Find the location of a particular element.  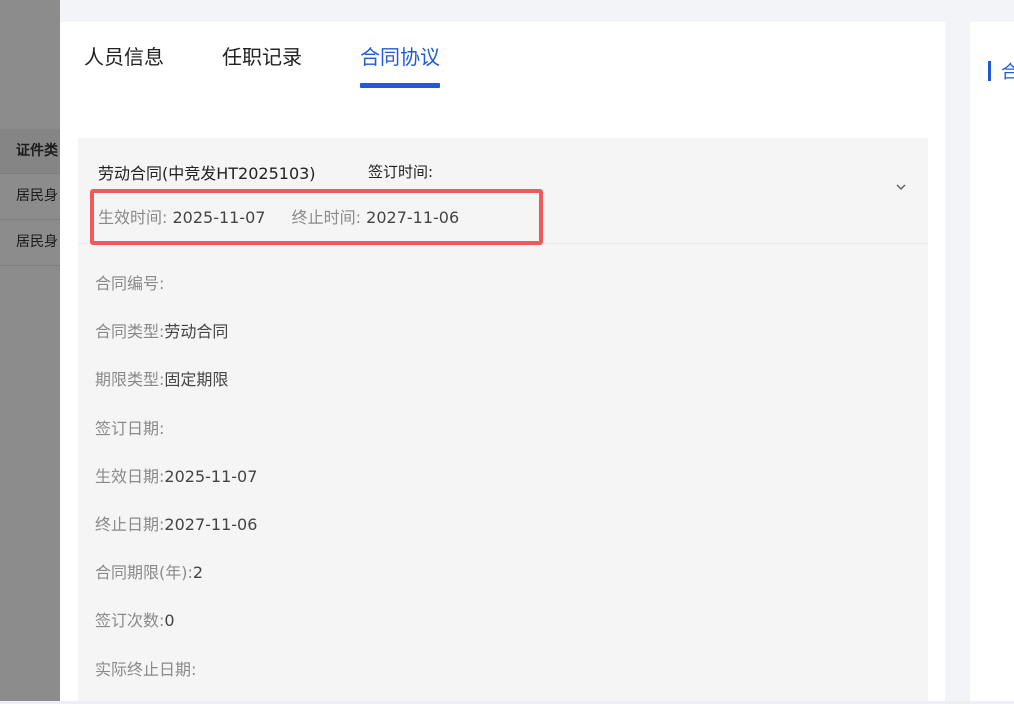

detail-row-term-type: 期限类型:固定期限 is located at coordinates (511, 390).